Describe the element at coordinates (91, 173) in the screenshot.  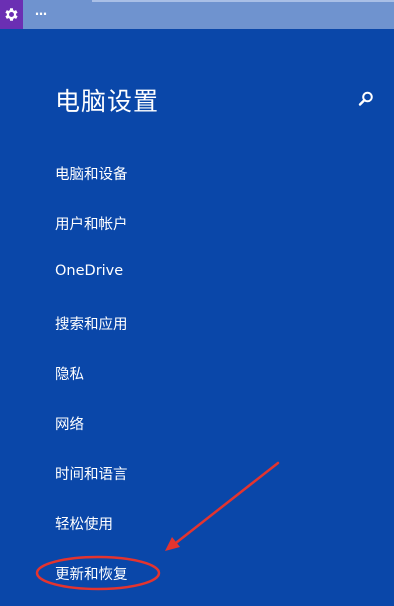
I see `nav-item-pc-and-devices: 电脑和设备` at that location.